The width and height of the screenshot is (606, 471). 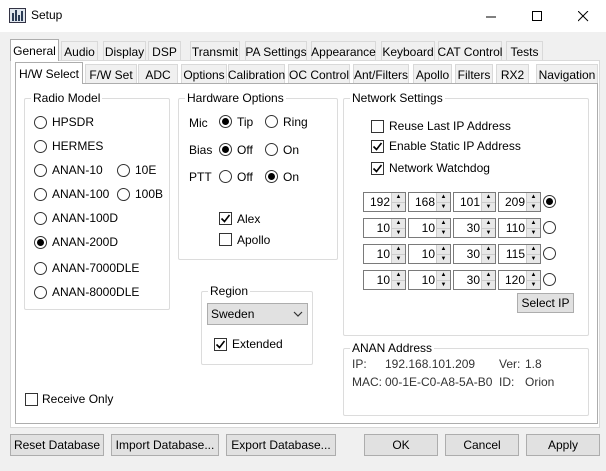 What do you see at coordinates (401, 445) in the screenshot?
I see `ok-button: OK` at bounding box center [401, 445].